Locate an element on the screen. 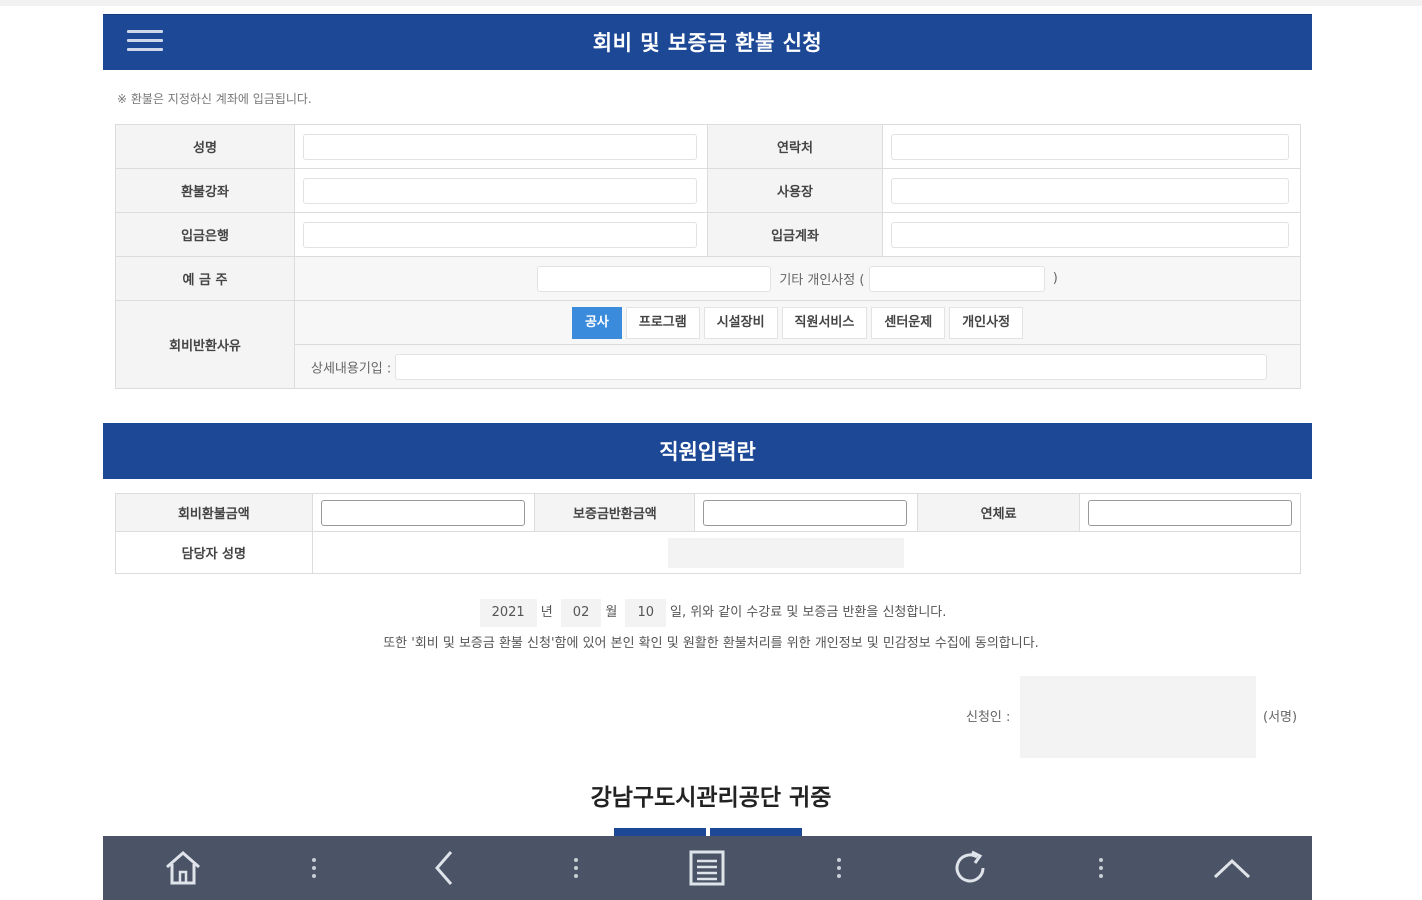 The width and height of the screenshot is (1422, 900). detail-row: 상세내용기입 : is located at coordinates (797, 366).